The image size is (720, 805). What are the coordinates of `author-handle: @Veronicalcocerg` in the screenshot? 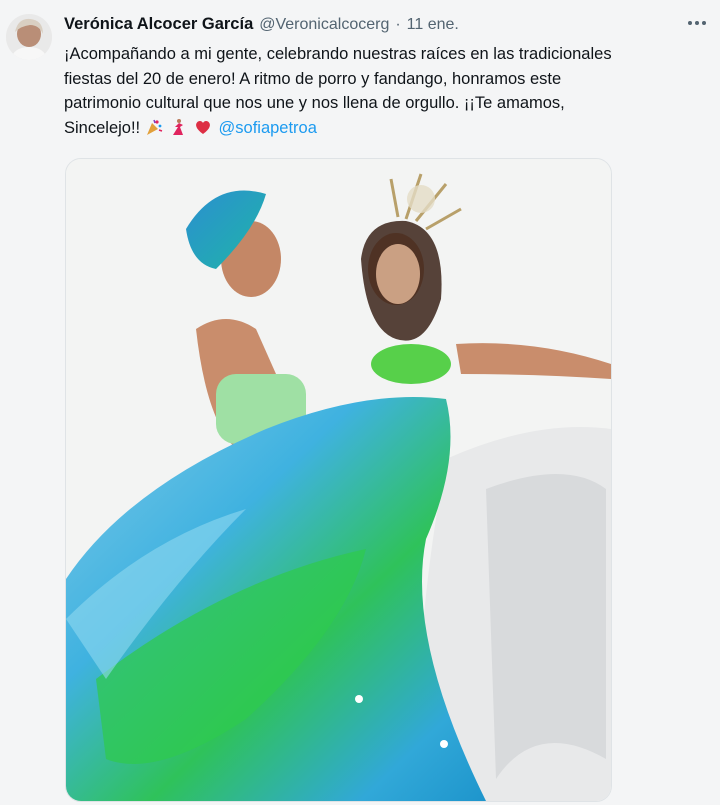 It's located at (324, 25).